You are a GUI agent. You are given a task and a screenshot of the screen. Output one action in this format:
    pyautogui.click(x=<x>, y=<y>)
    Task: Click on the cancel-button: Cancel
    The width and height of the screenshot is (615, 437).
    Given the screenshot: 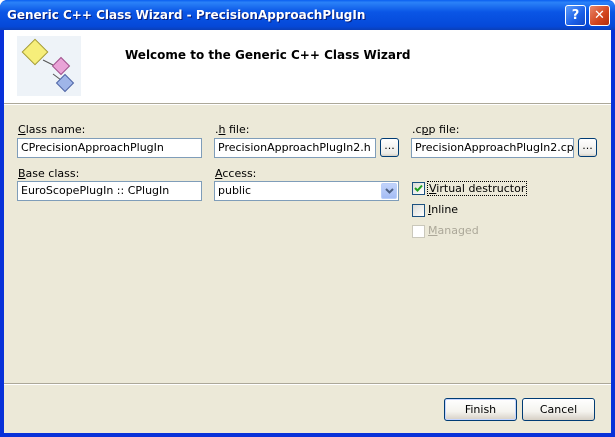 What is the action you would take?
    pyautogui.click(x=558, y=409)
    